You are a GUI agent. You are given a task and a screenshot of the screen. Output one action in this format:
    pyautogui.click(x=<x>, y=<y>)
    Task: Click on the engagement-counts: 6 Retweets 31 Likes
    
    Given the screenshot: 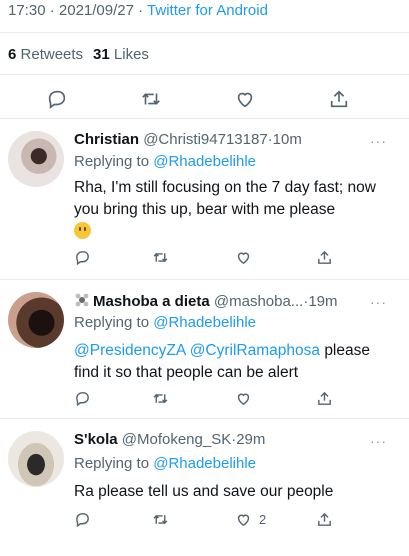 What is the action you would take?
    pyautogui.click(x=78, y=54)
    